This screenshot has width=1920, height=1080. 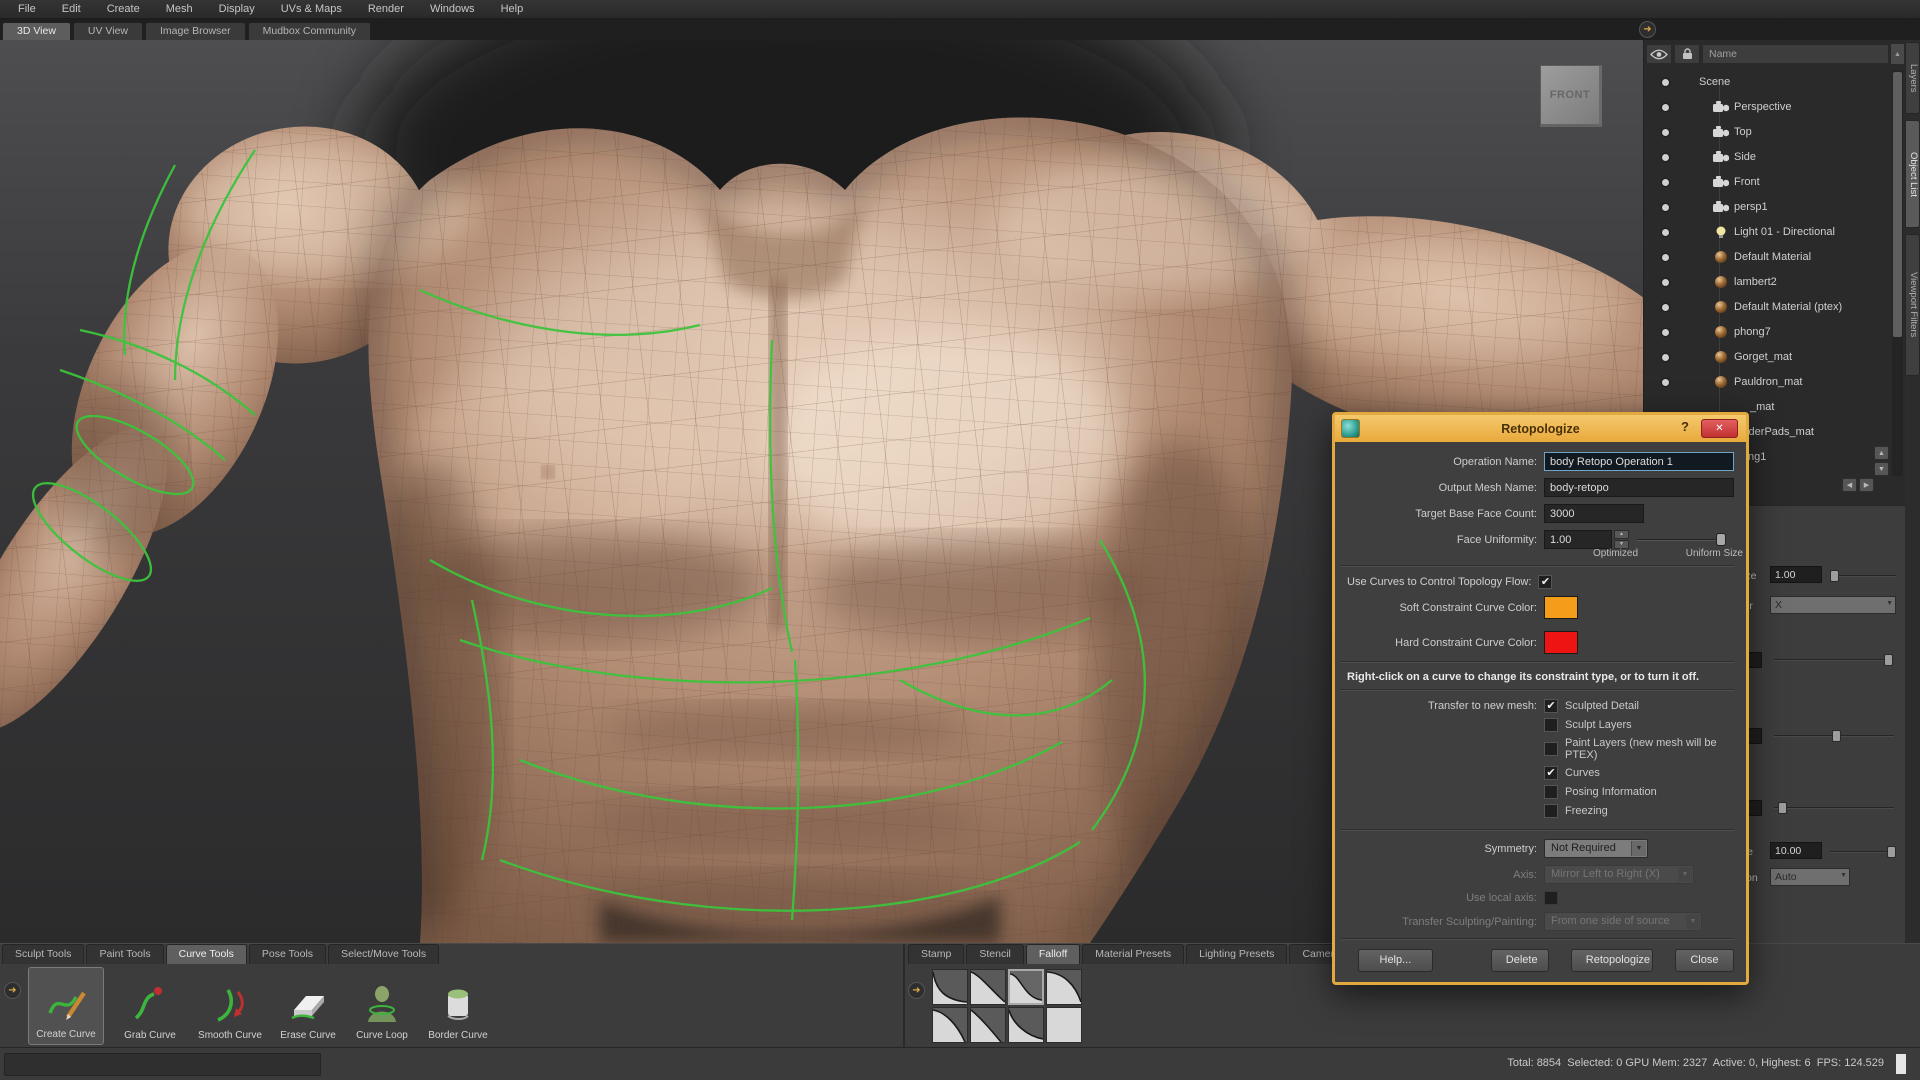 I want to click on output-mesh-name-input, so click(x=1639, y=487).